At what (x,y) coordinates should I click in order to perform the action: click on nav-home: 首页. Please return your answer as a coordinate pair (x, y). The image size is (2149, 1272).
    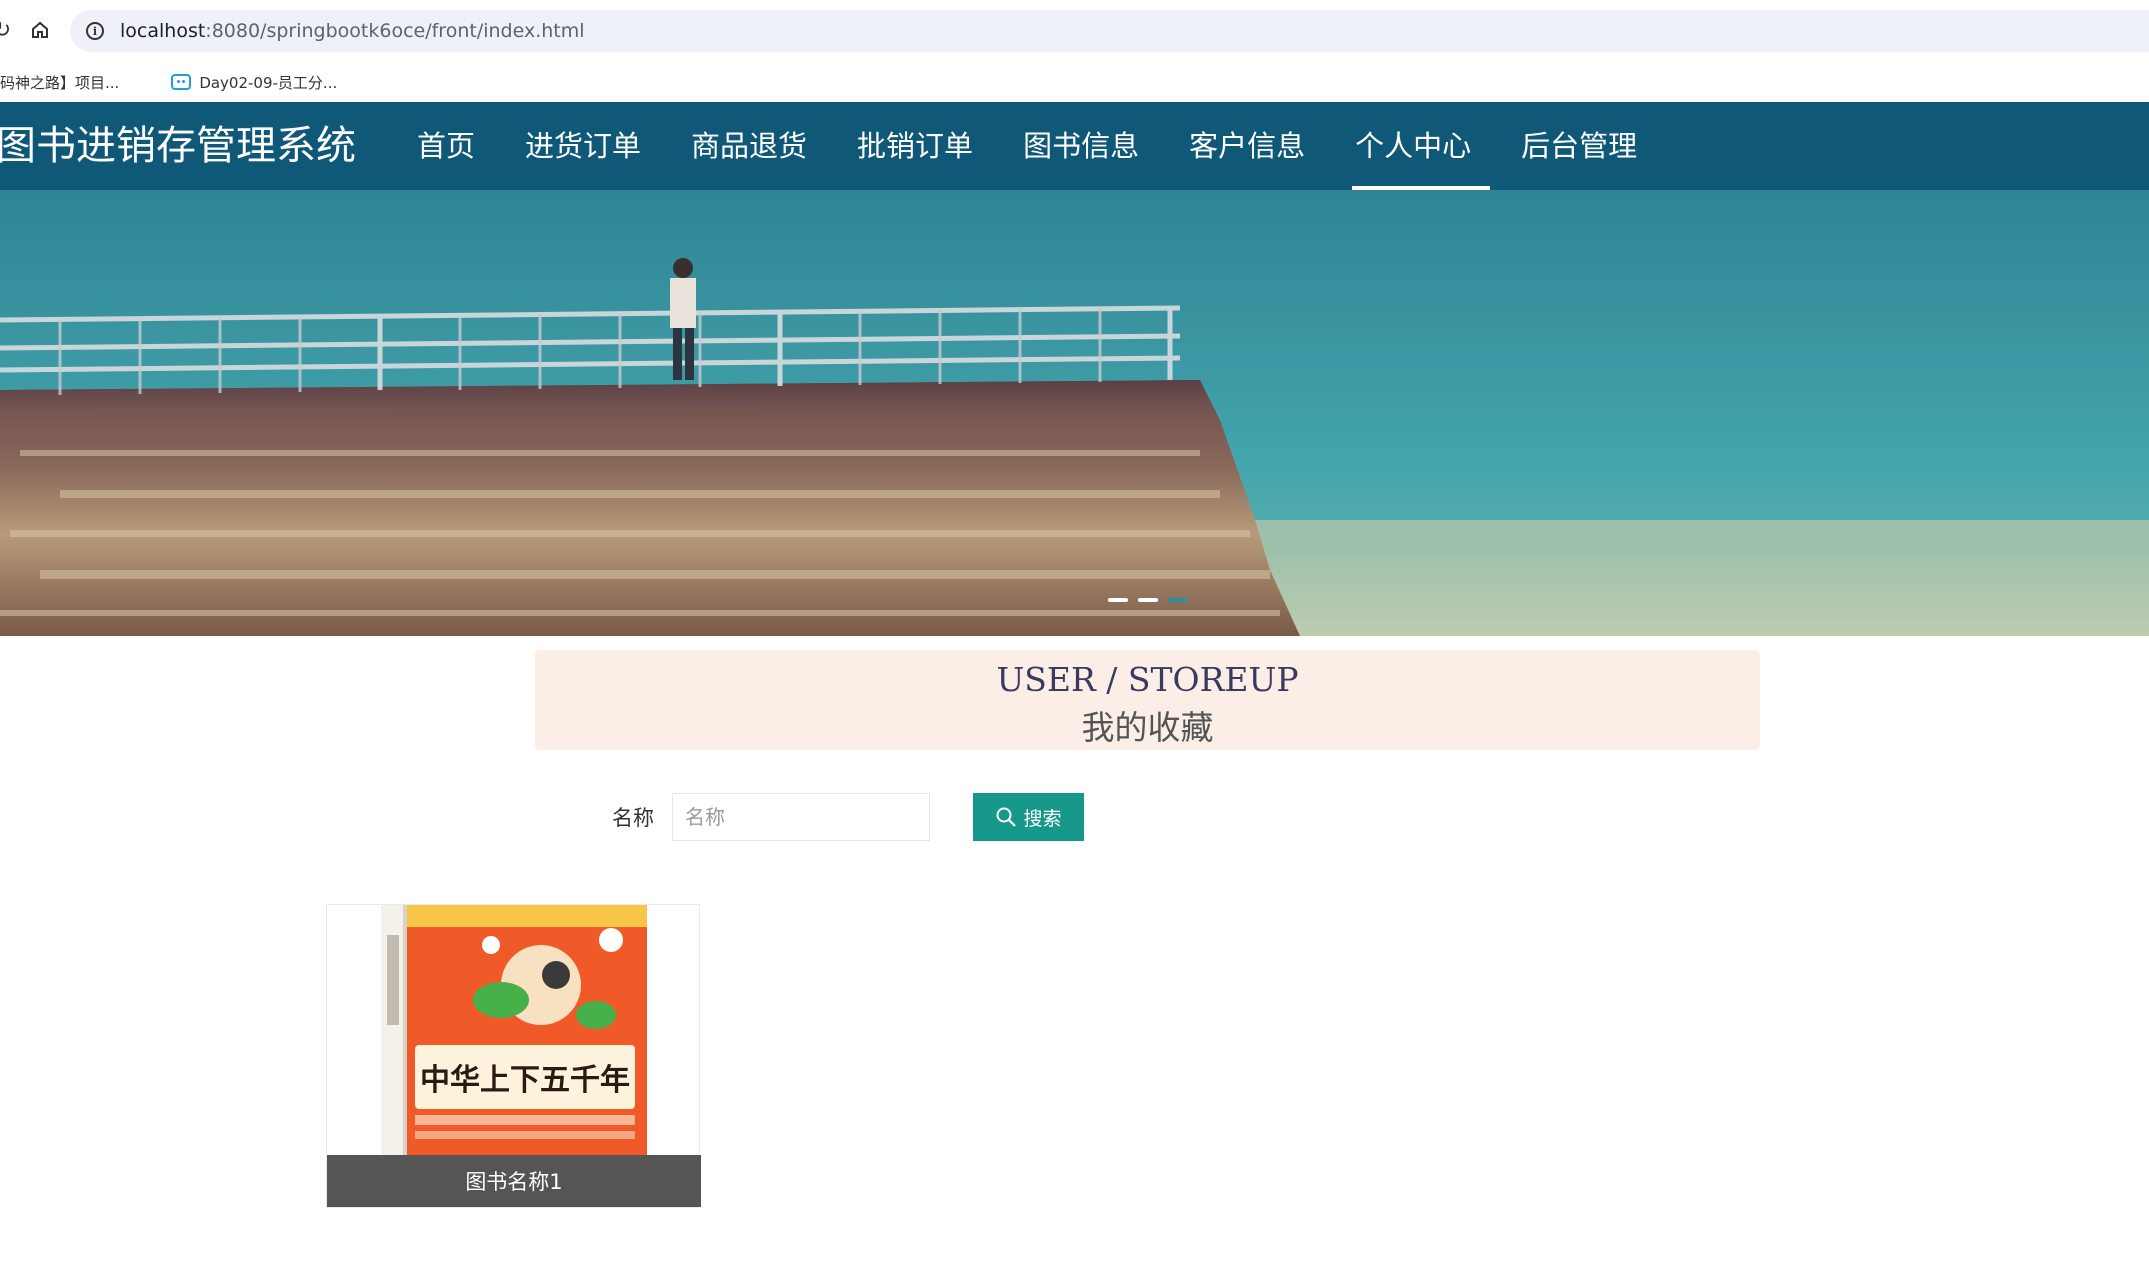
    Looking at the image, I should click on (446, 146).